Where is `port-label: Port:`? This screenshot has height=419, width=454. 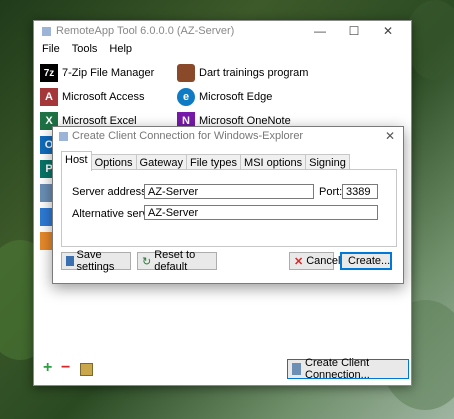 port-label: Port: is located at coordinates (331, 192).